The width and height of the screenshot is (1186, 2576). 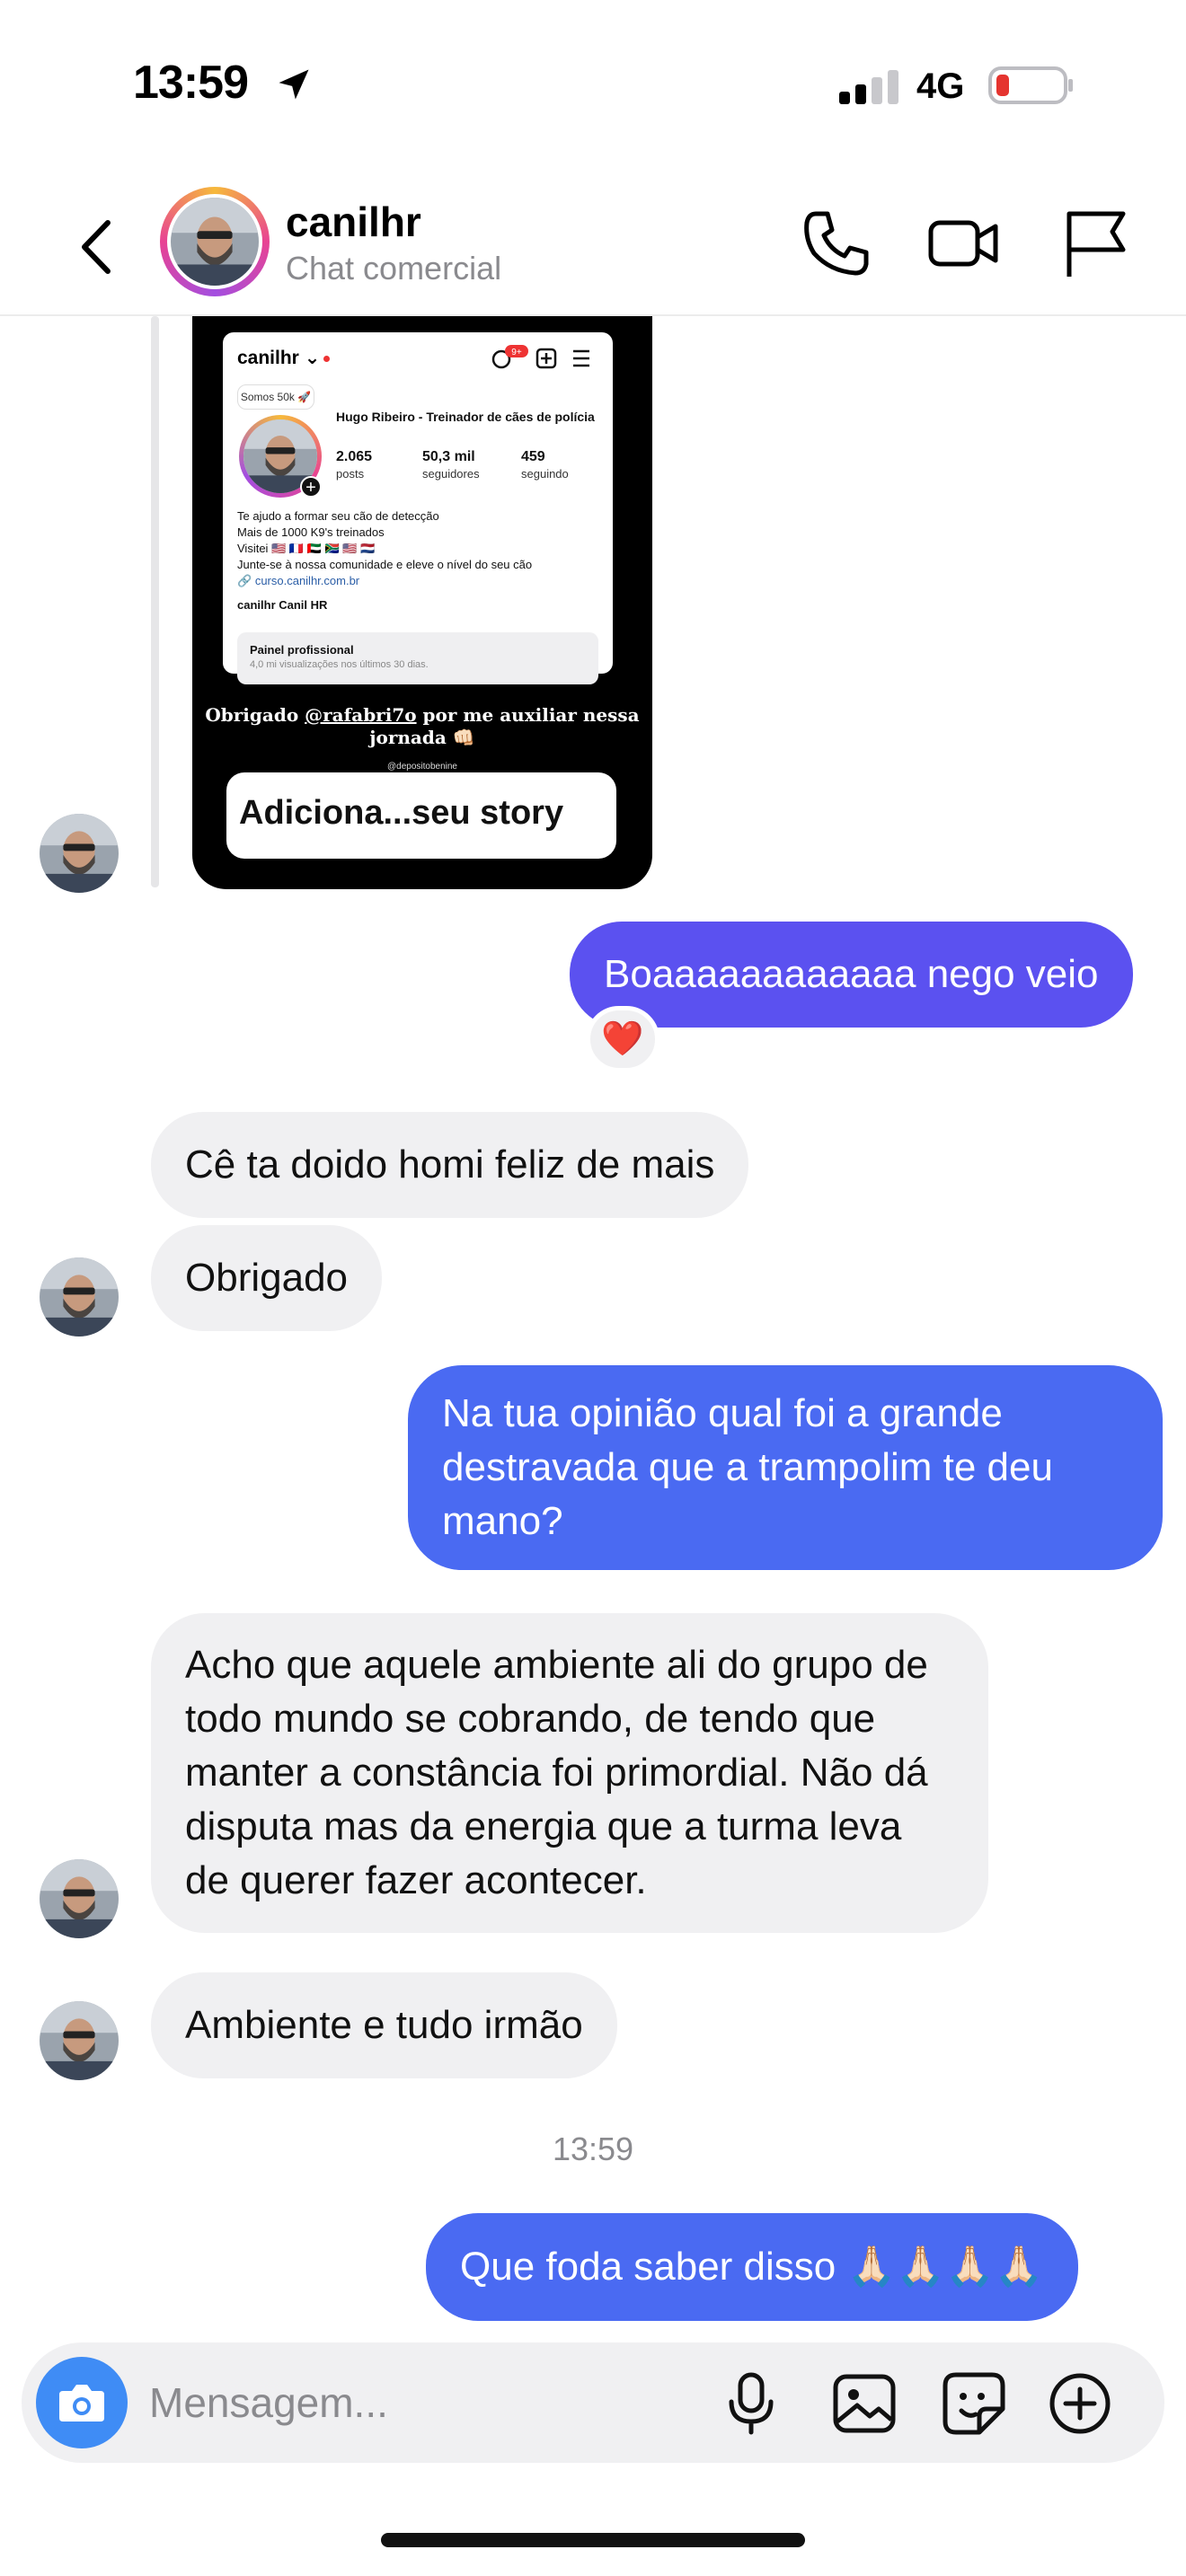 What do you see at coordinates (384, 2025) in the screenshot?
I see `message-incoming: Ambiente e tudo irmão` at bounding box center [384, 2025].